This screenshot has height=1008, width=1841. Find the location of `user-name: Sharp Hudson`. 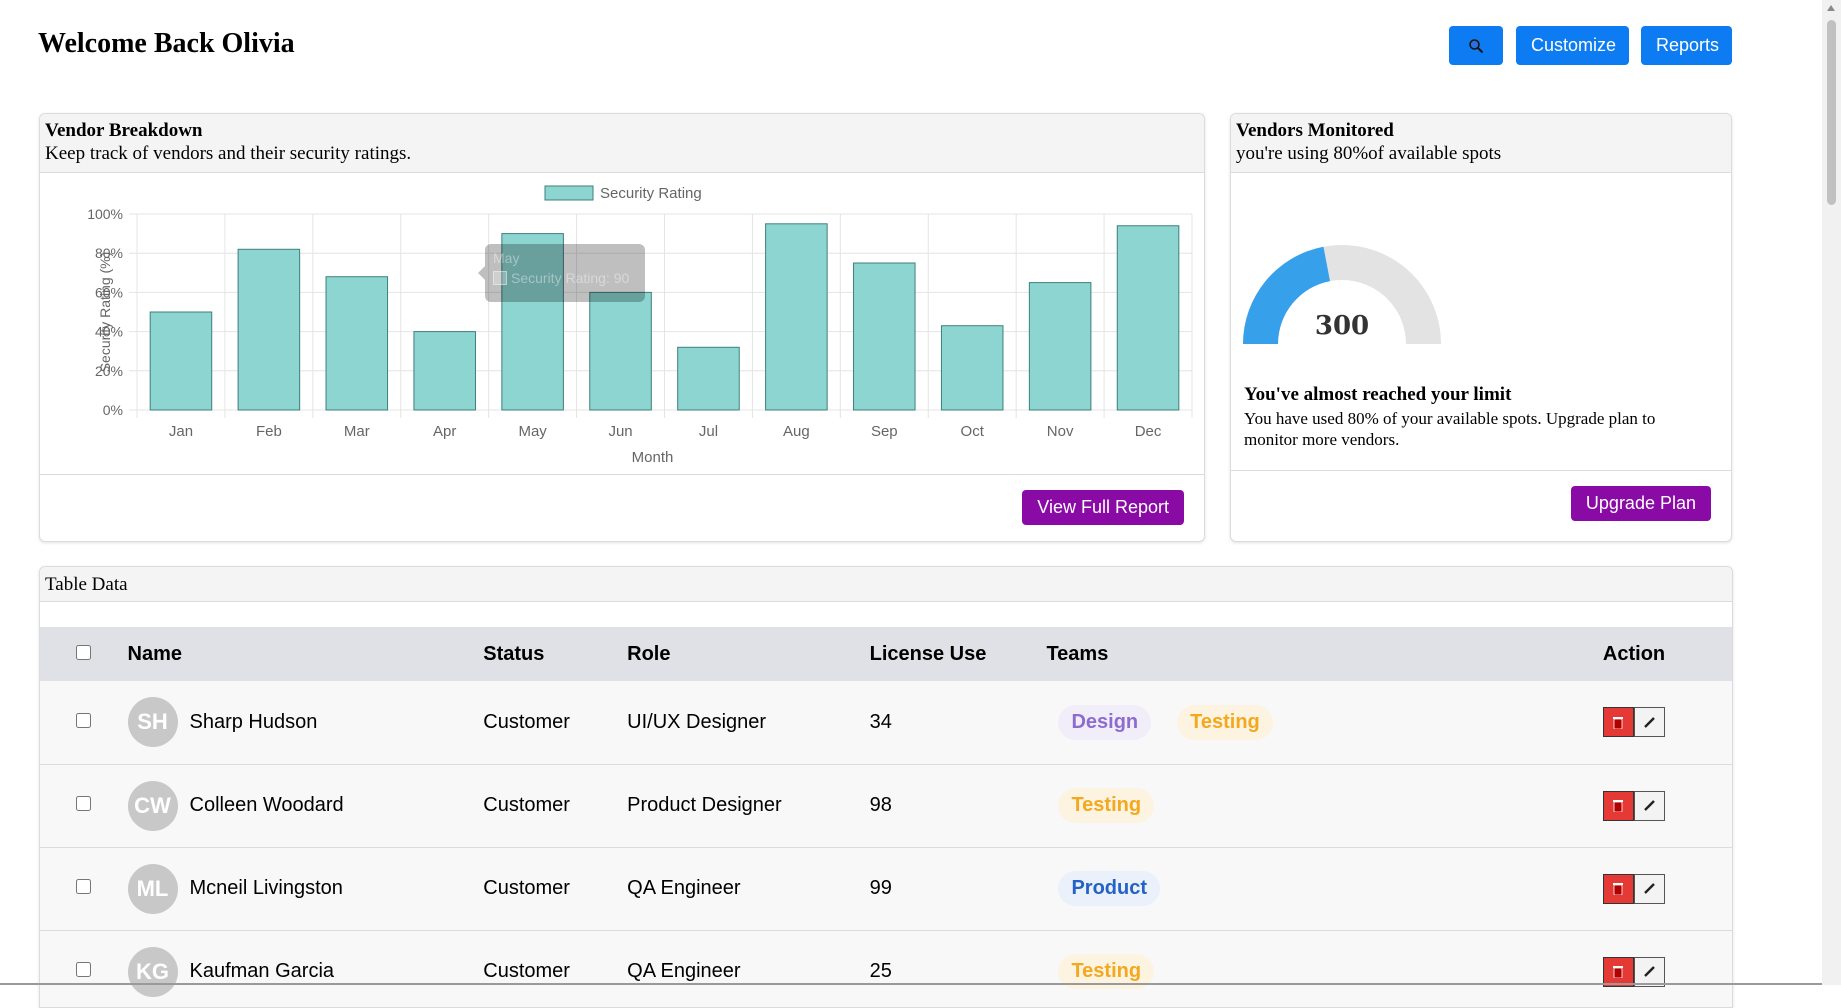

user-name: Sharp Hudson is located at coordinates (253, 721).